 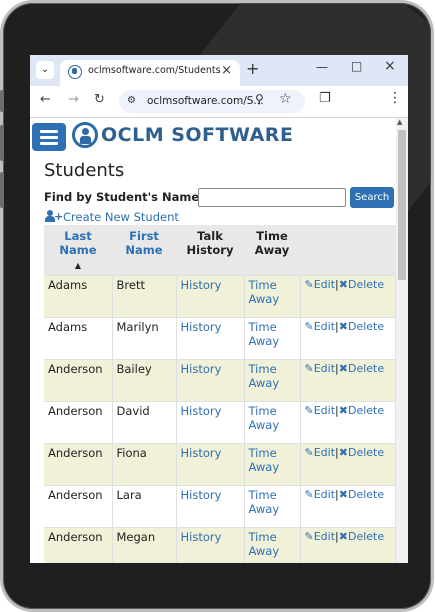 What do you see at coordinates (372, 197) in the screenshot?
I see `search-button: Search` at bounding box center [372, 197].